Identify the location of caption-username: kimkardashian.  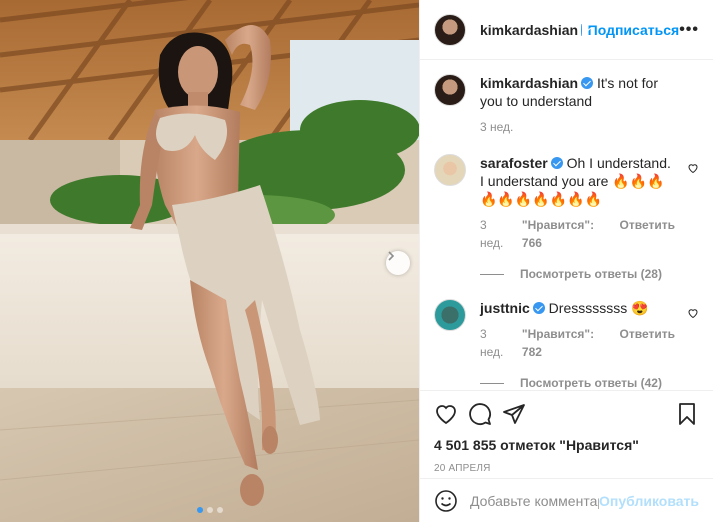
(529, 83).